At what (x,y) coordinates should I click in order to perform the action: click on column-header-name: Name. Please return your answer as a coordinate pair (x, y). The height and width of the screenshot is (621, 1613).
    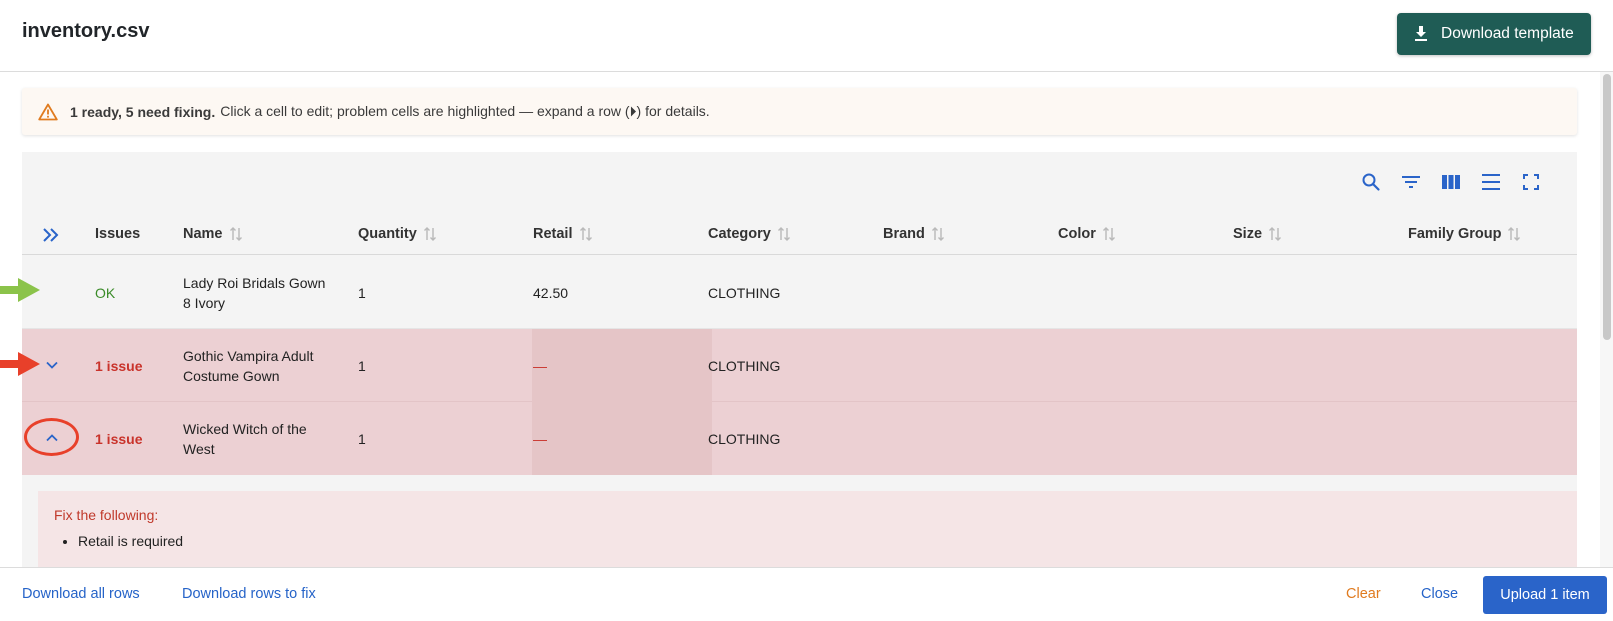
    Looking at the image, I should click on (213, 233).